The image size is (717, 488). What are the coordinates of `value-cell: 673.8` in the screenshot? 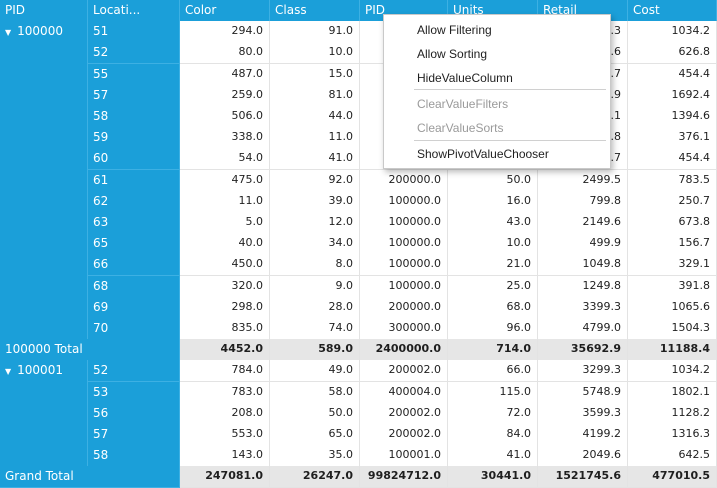 It's located at (672, 223).